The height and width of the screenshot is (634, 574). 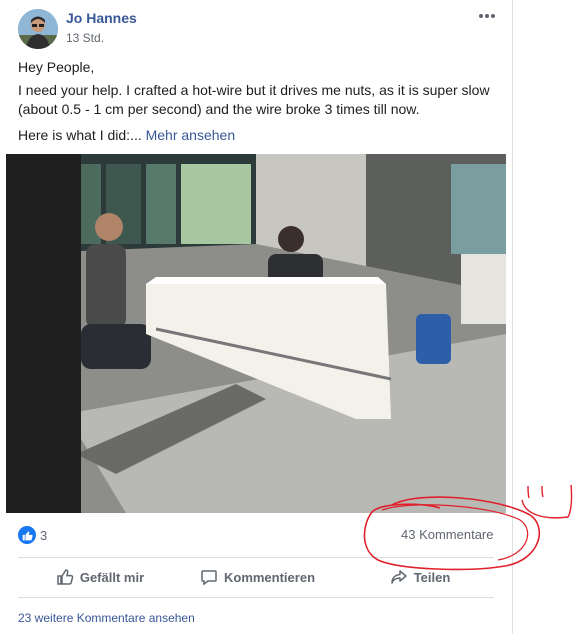 I want to click on comments-count-link: 43 Kommentare, so click(x=447, y=534).